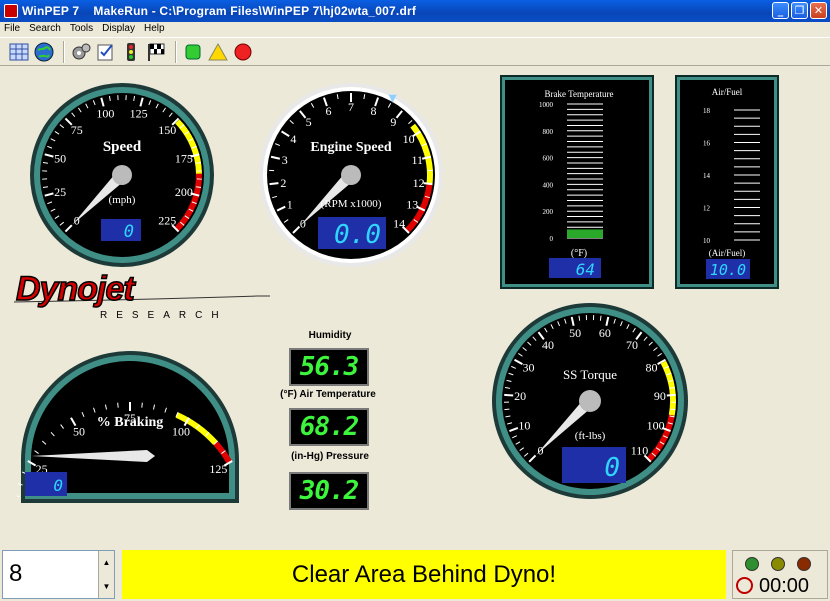  I want to click on air-fuel-readout: 10.0, so click(728, 270).